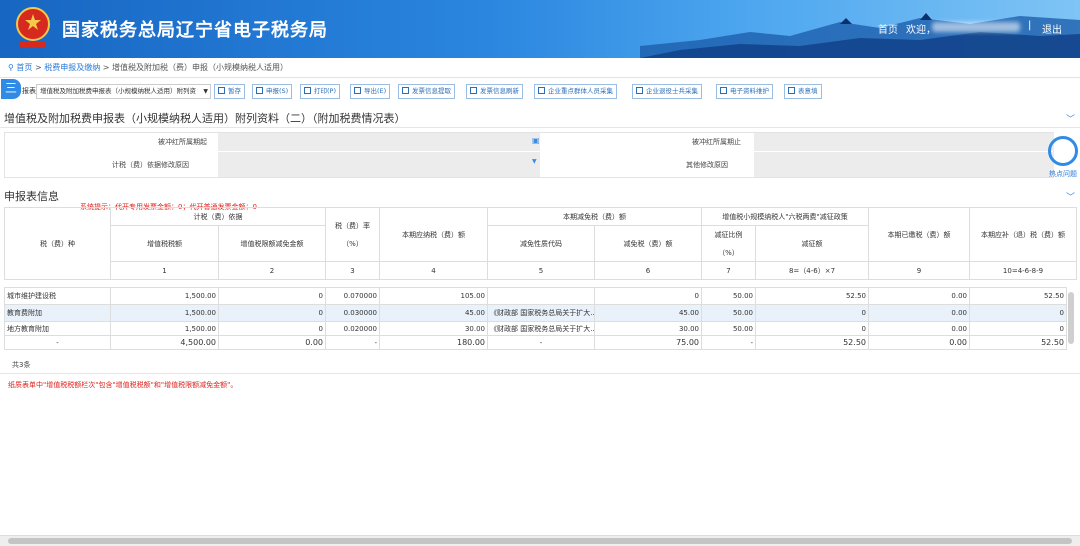 The width and height of the screenshot is (1080, 546). What do you see at coordinates (229, 91) in the screenshot?
I see `save-draft-button: 暂存` at bounding box center [229, 91].